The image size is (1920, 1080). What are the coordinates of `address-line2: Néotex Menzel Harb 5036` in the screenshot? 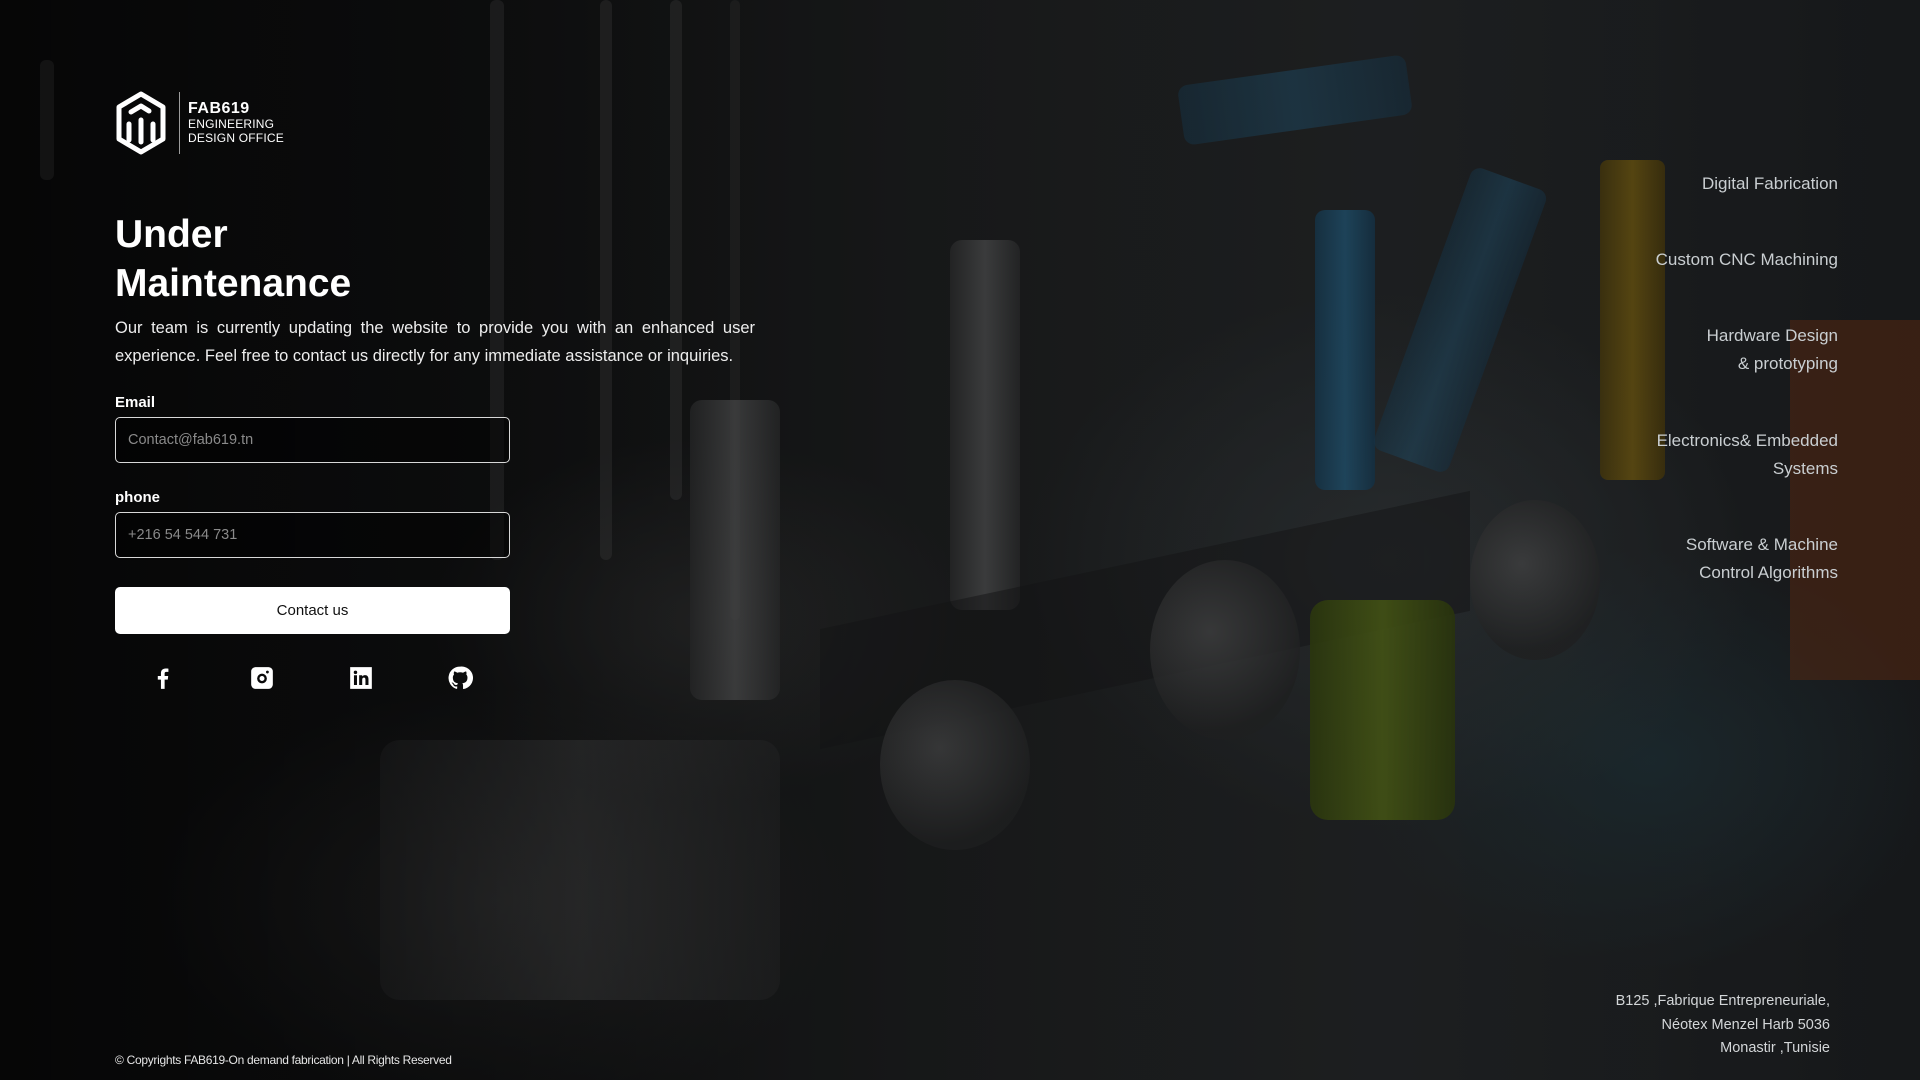 It's located at (1745, 1024).